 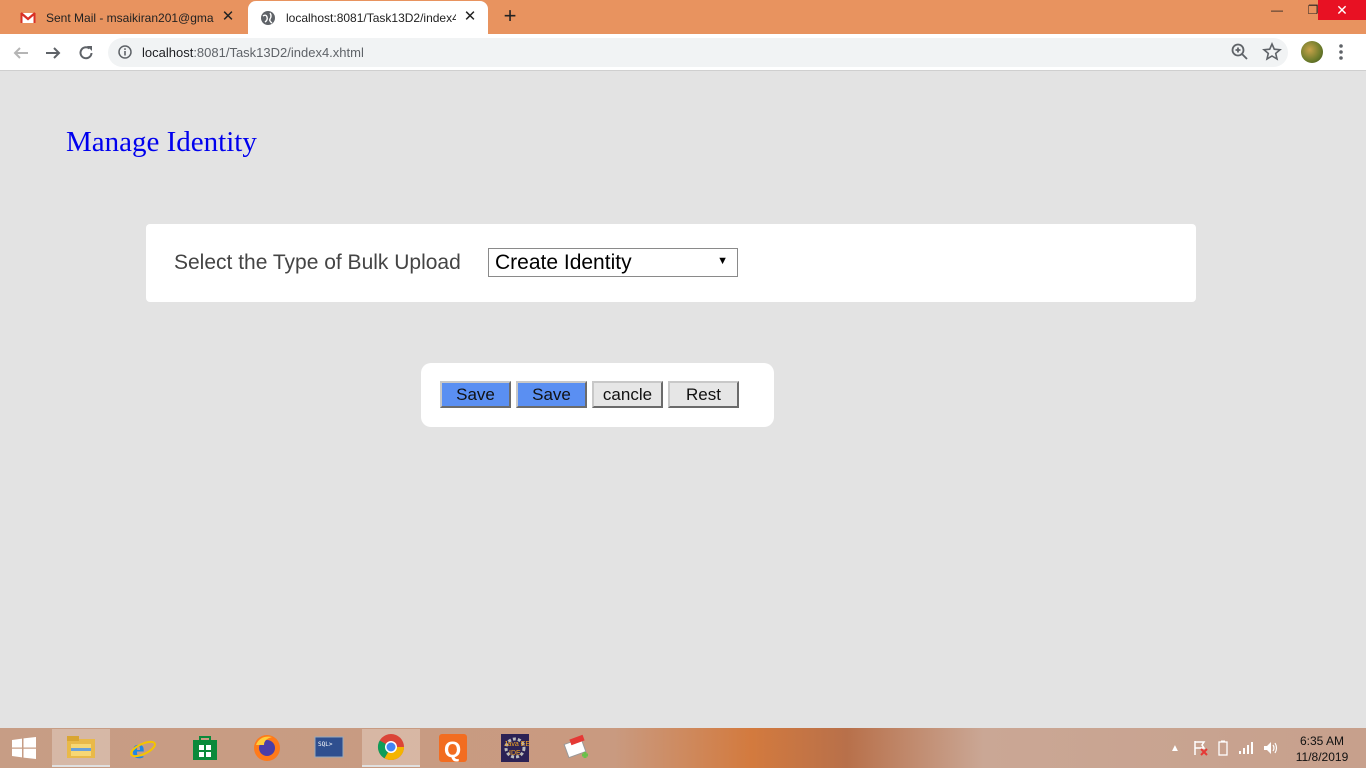 I want to click on taskbar-firefox, so click(x=267, y=748).